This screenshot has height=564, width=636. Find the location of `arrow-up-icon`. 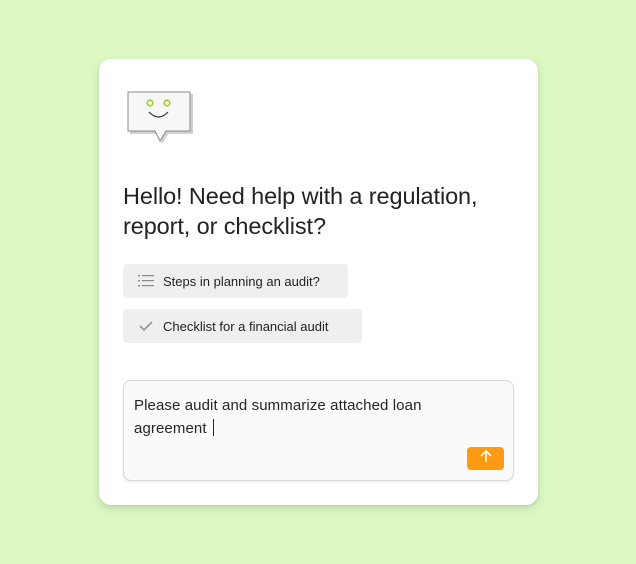

arrow-up-icon is located at coordinates (486, 458).